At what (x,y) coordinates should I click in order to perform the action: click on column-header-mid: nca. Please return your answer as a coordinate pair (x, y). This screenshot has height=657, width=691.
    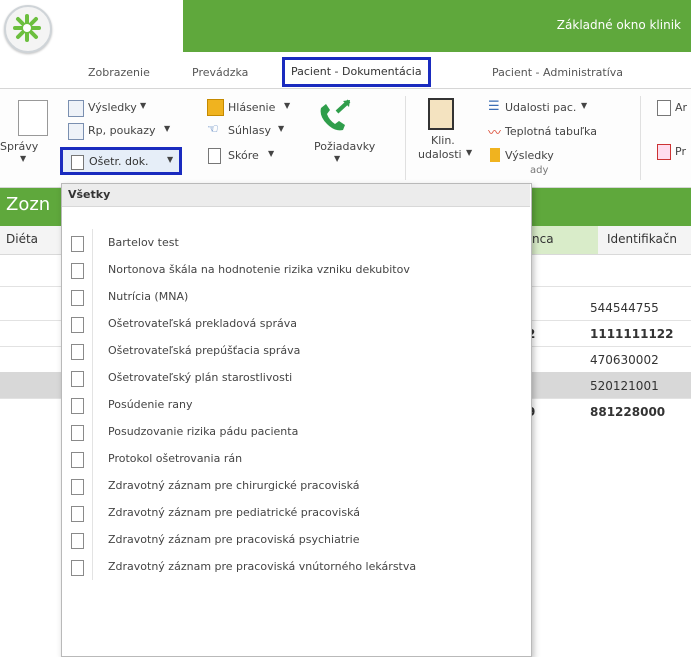
    Looking at the image, I should click on (543, 239).